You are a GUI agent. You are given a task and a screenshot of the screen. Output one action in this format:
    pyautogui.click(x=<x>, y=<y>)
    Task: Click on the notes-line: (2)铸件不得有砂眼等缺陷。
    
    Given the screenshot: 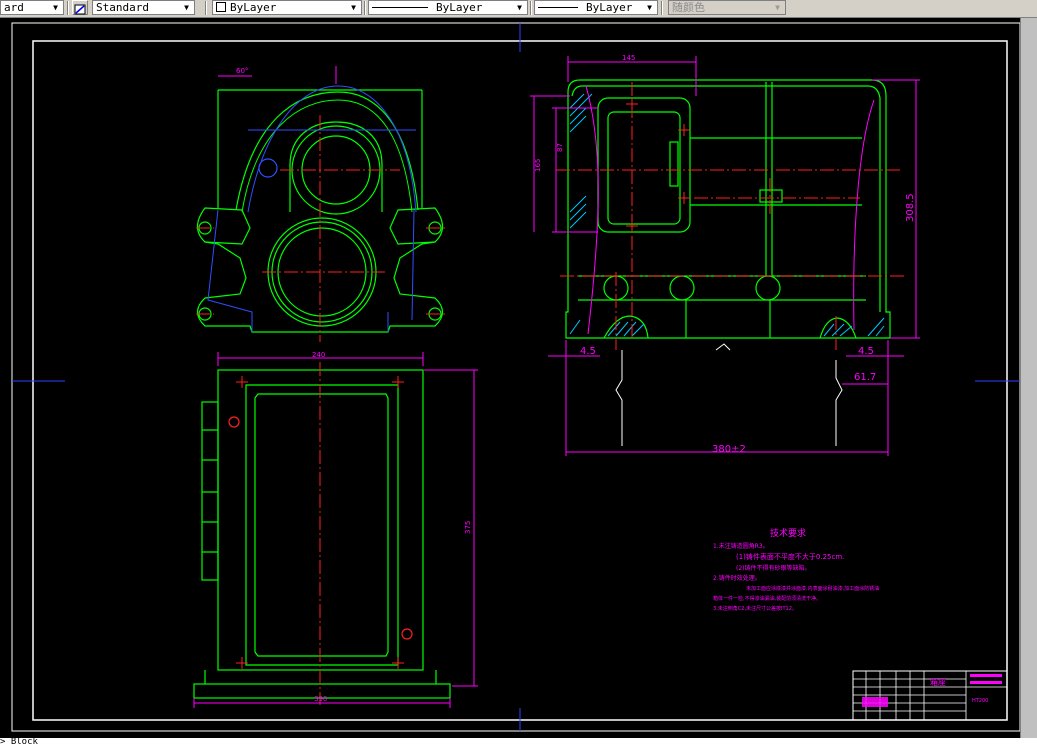 What is the action you would take?
    pyautogui.click(x=773, y=568)
    